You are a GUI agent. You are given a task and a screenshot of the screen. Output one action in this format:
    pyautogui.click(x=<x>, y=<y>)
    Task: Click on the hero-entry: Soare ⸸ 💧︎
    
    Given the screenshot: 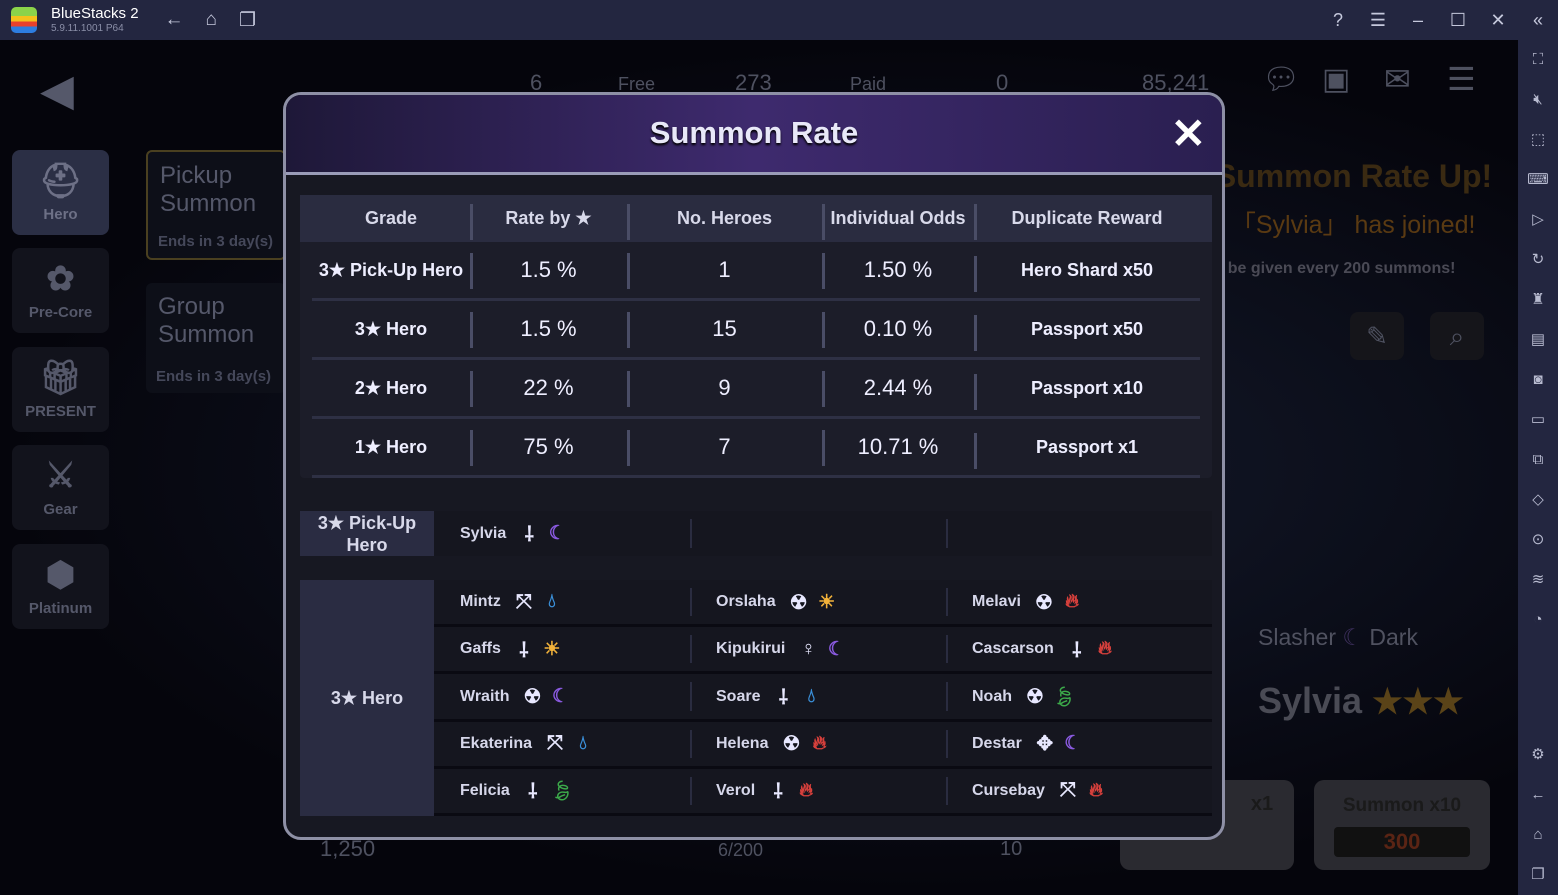 What is the action you would take?
    pyautogui.click(x=818, y=696)
    